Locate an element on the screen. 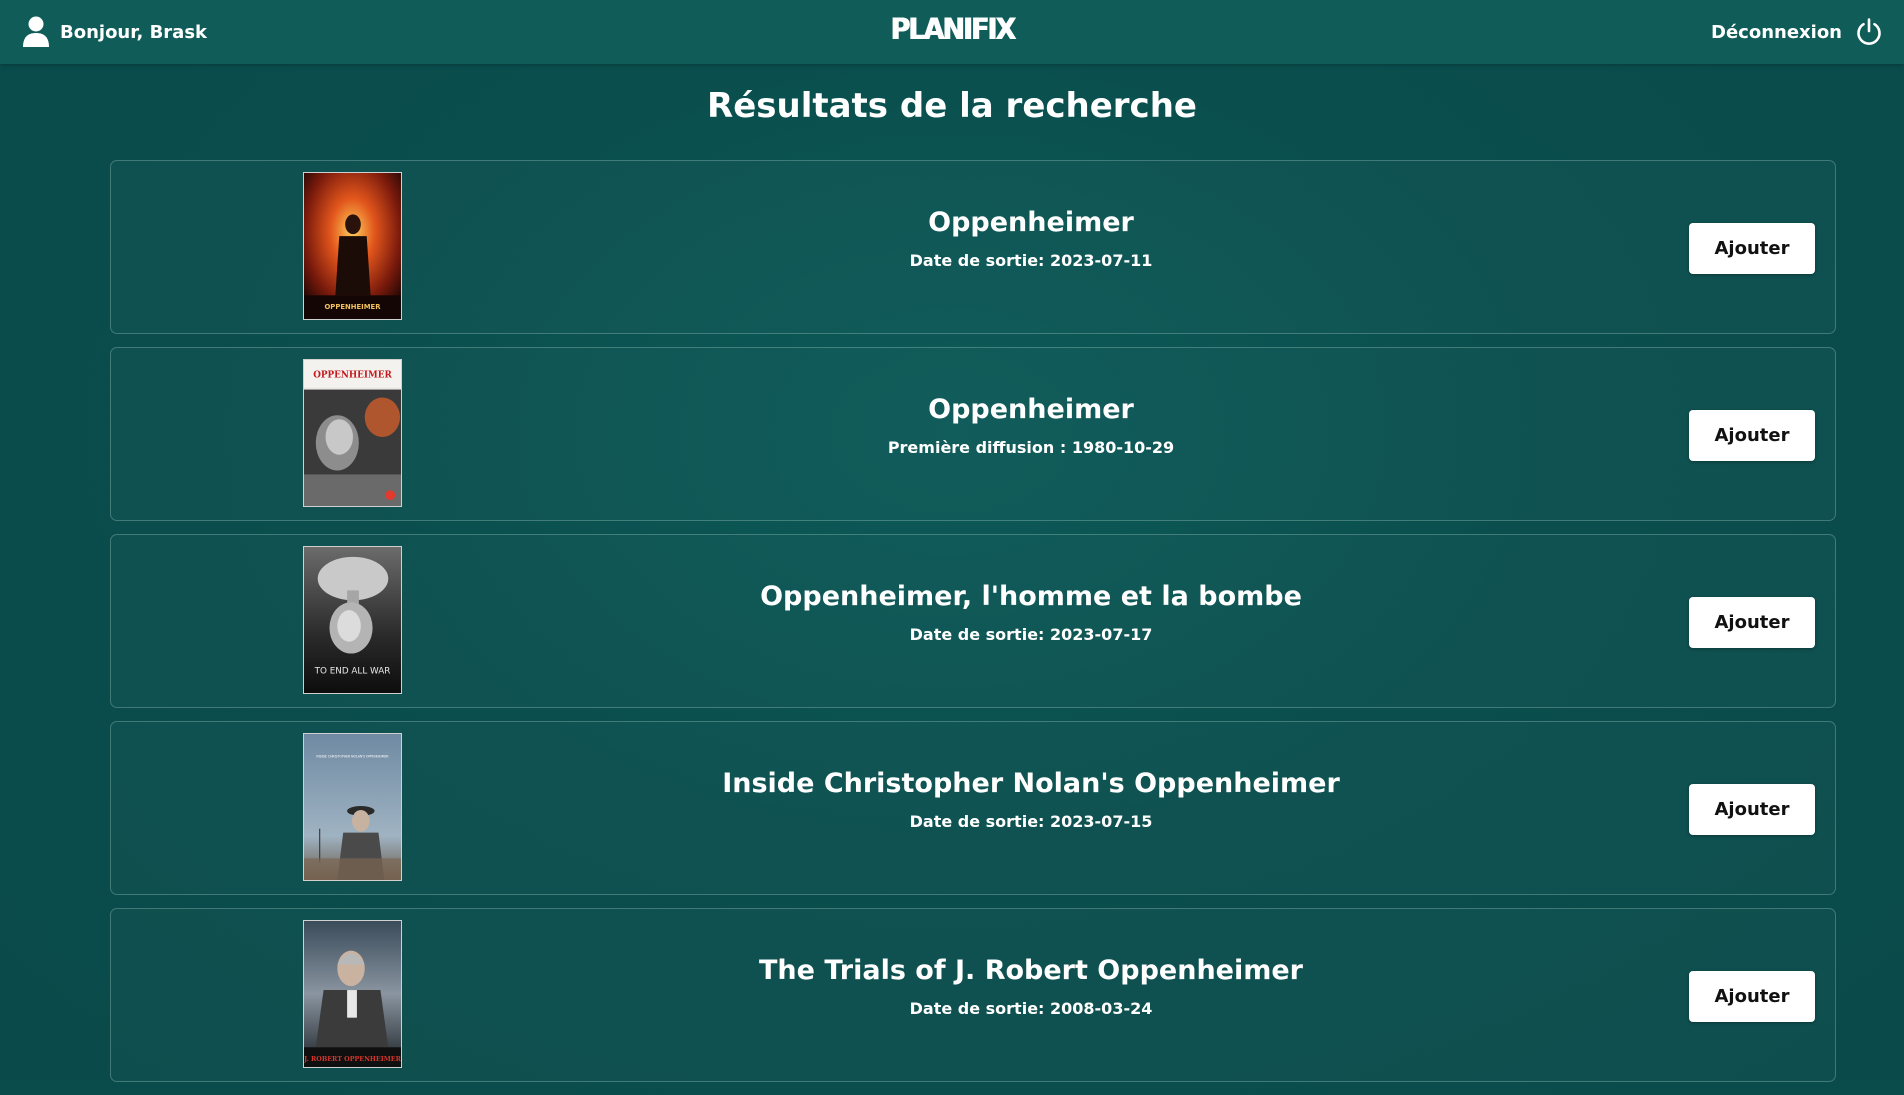 The height and width of the screenshot is (1095, 1904). top-bar: Bonjour, Brask PLANIFIX Déconnexion is located at coordinates (952, 32).